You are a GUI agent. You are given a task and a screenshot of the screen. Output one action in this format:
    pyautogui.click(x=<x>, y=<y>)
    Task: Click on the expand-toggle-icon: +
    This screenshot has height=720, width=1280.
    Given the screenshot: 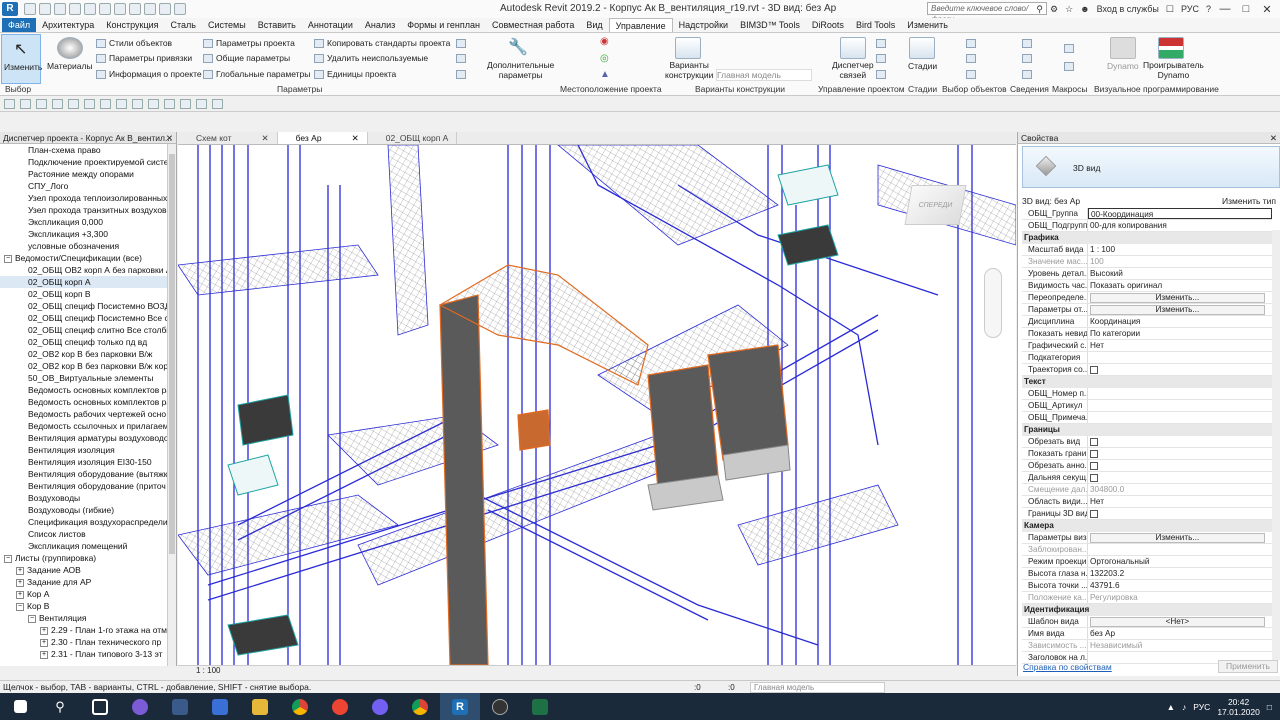 What is the action you would take?
    pyautogui.click(x=20, y=594)
    